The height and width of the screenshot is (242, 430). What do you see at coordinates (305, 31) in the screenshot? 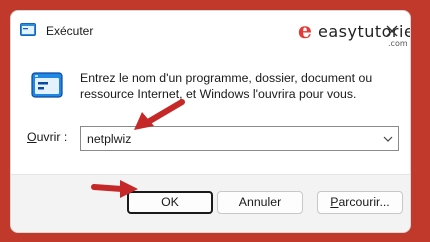
I see `watermark-letter: e` at bounding box center [305, 31].